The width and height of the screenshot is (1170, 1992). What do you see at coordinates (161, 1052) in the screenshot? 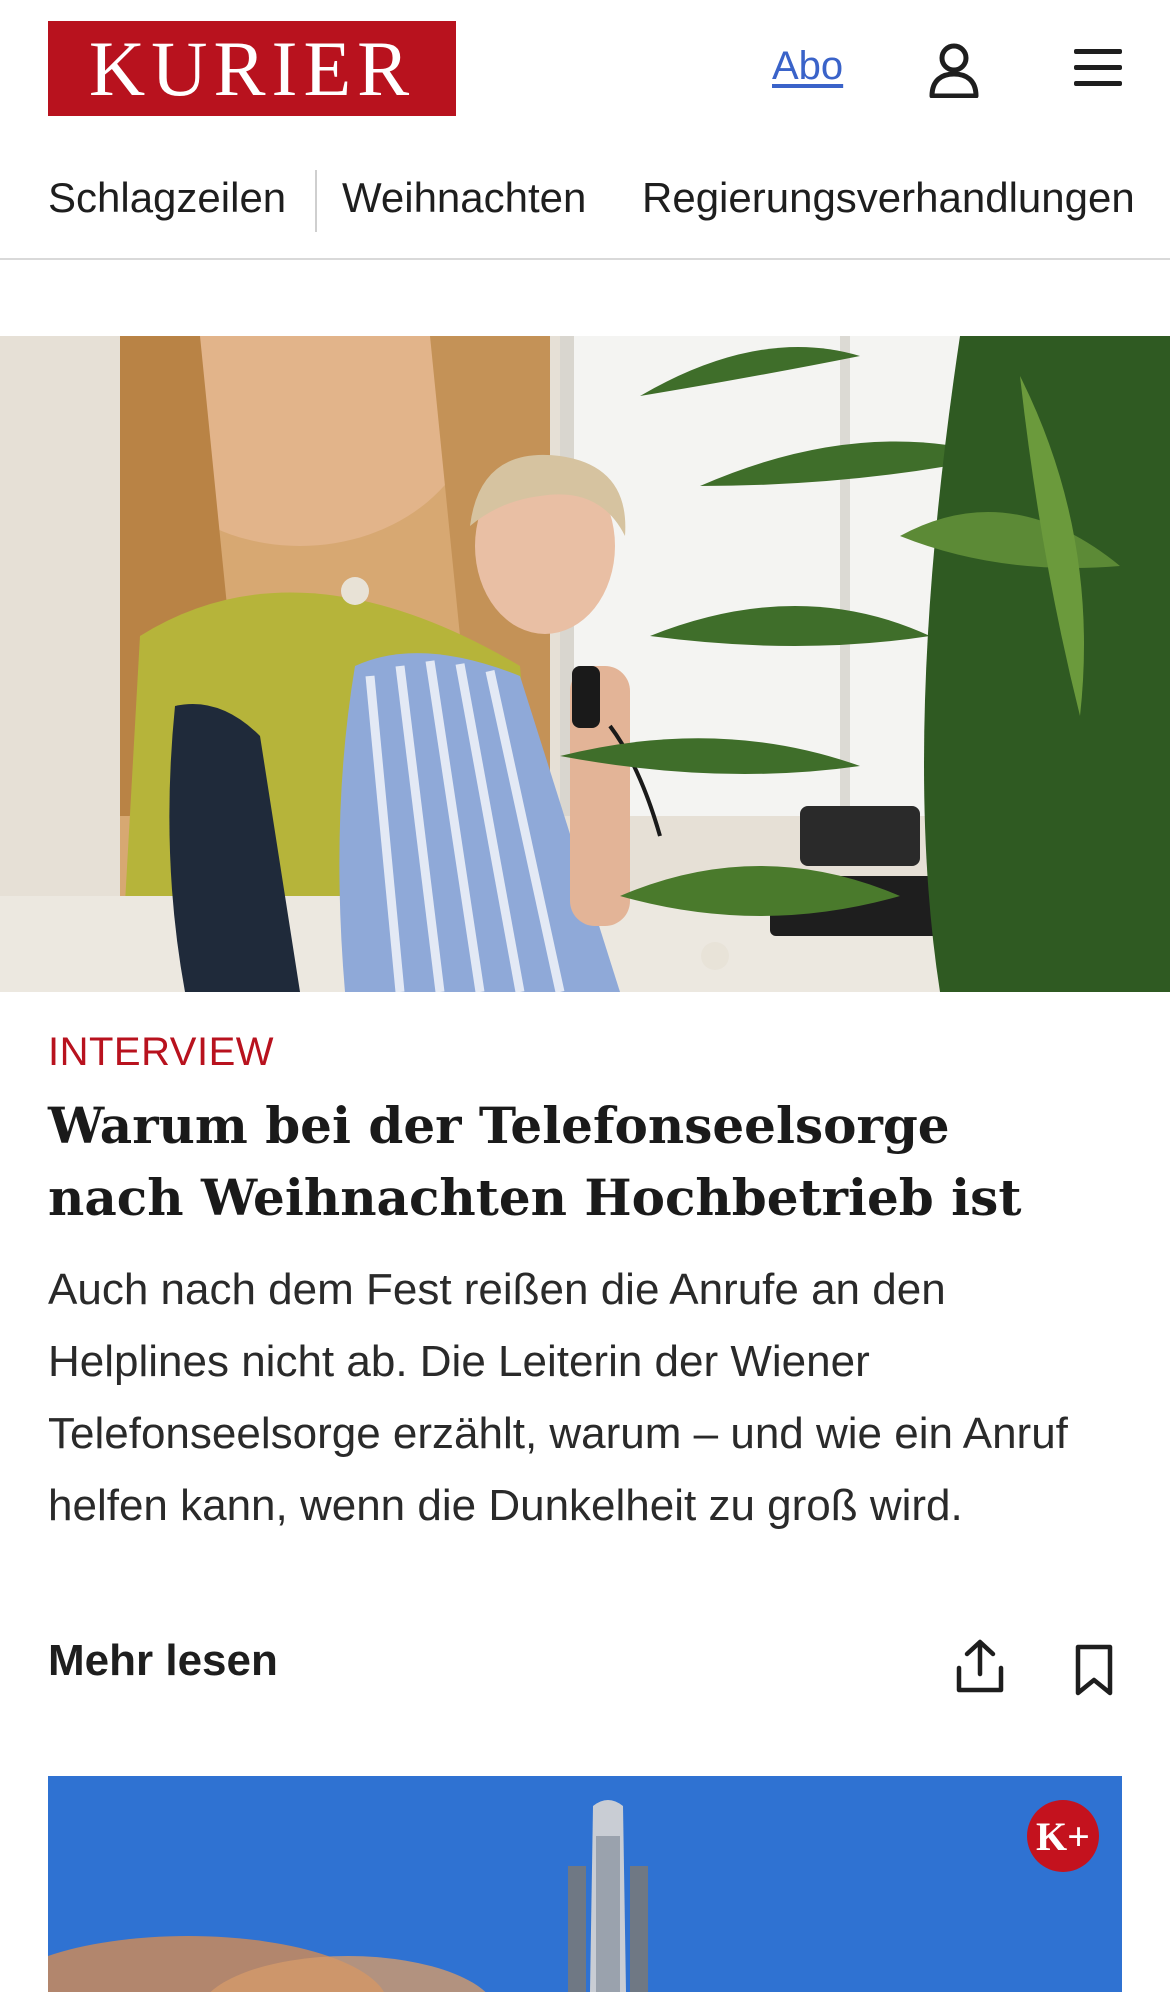
I see `article-kicker: INTERVIEW` at bounding box center [161, 1052].